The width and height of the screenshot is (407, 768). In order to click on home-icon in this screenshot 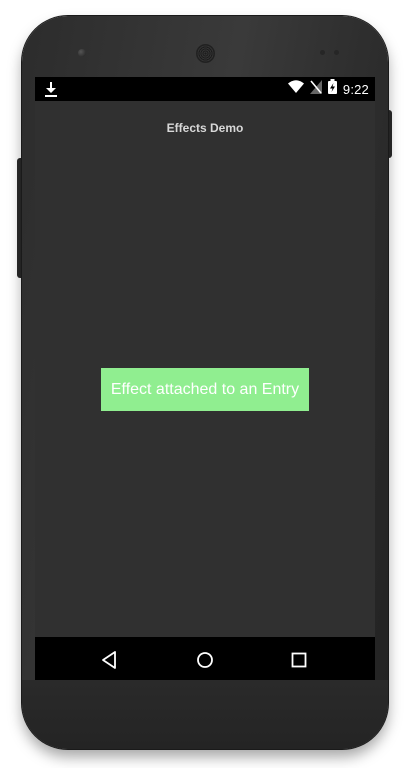, I will do `click(205, 660)`.